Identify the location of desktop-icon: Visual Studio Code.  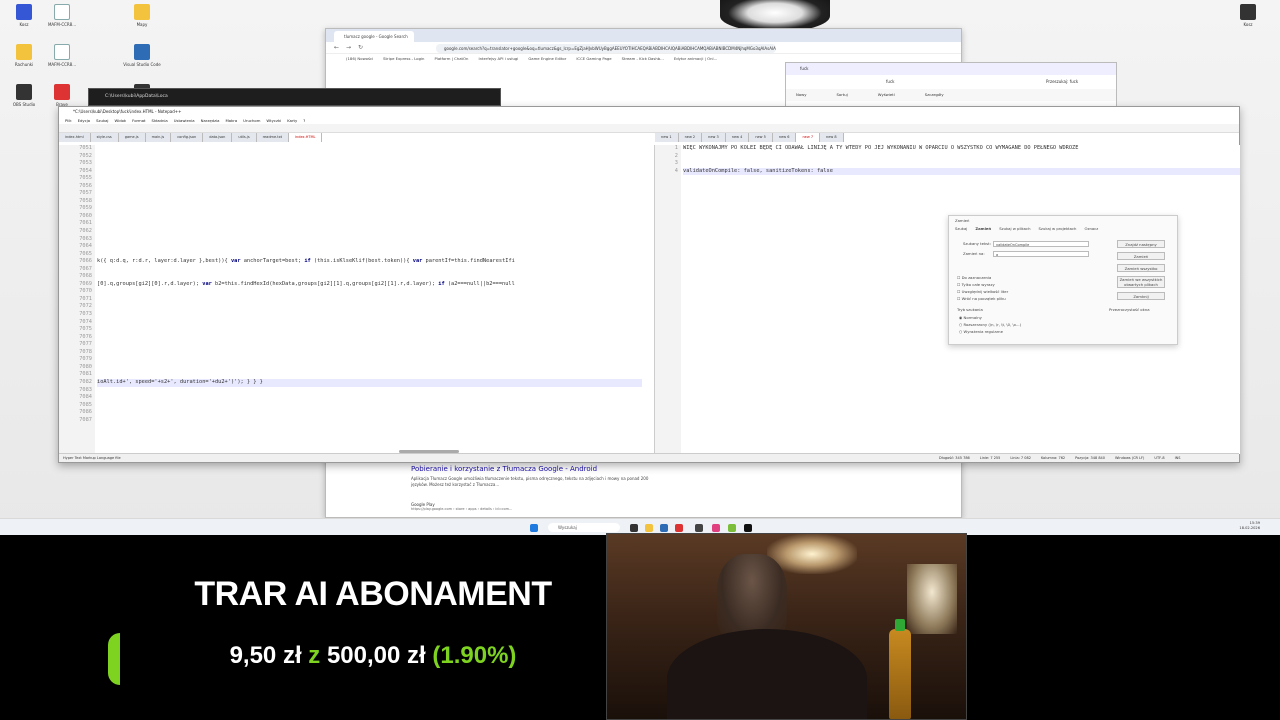
(142, 55).